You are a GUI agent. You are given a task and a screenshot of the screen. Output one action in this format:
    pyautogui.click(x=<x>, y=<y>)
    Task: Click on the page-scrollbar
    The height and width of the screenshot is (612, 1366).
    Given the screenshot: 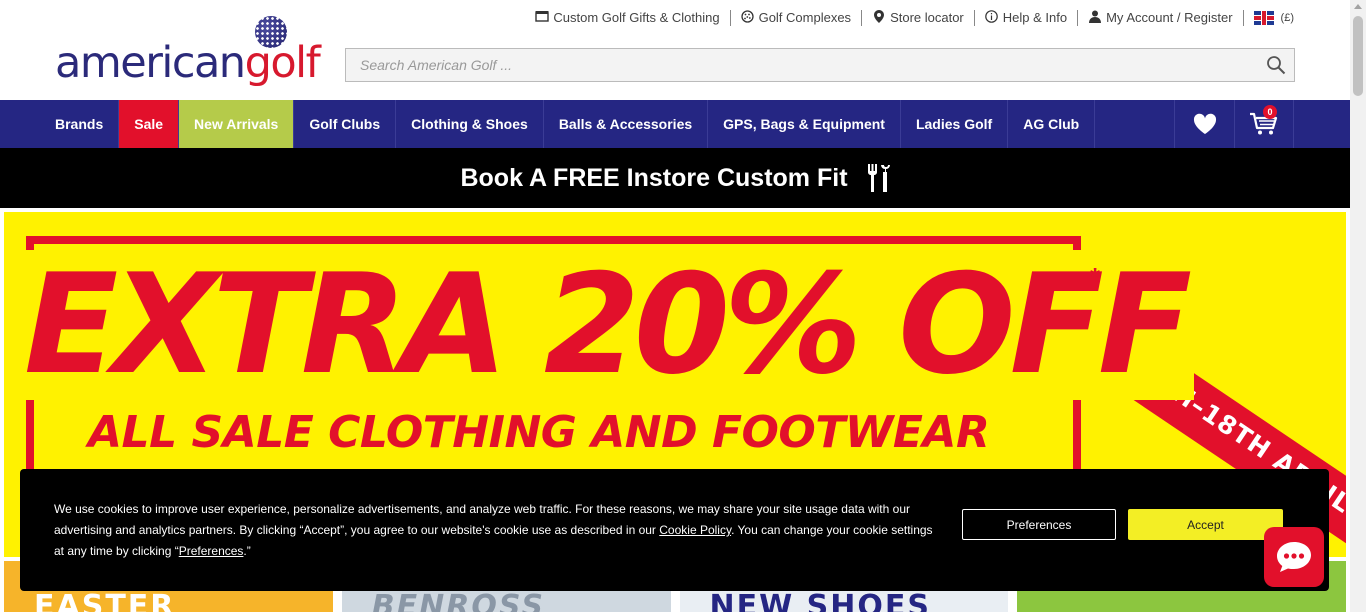 What is the action you would take?
    pyautogui.click(x=1358, y=306)
    